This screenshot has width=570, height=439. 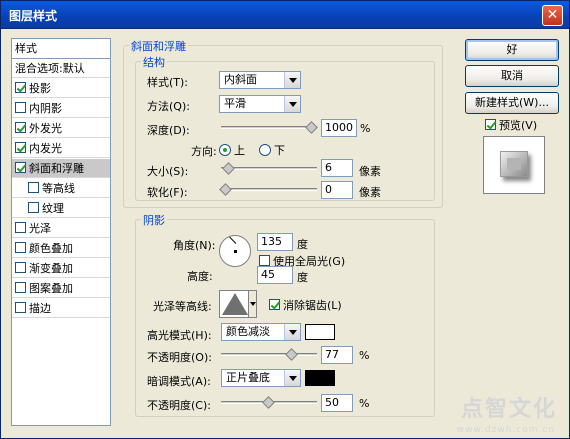 What do you see at coordinates (320, 332) in the screenshot?
I see `highlight-color-swatch` at bounding box center [320, 332].